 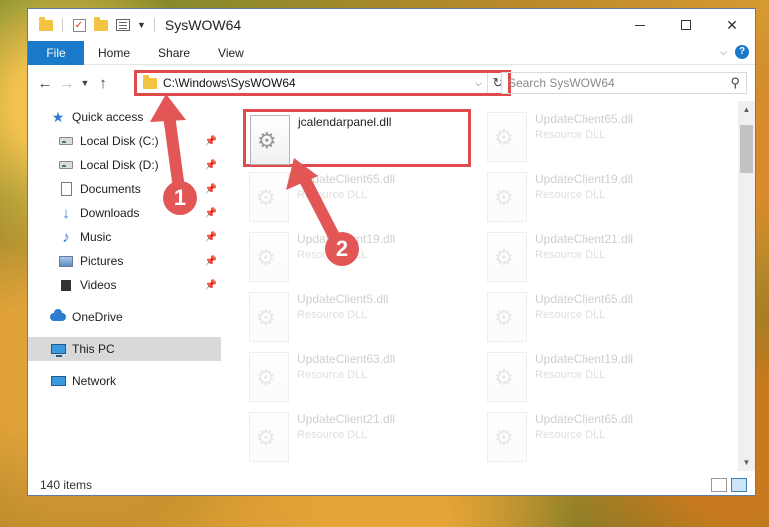 I want to click on file-name: jcalendarpanel.dll, so click(x=345, y=122).